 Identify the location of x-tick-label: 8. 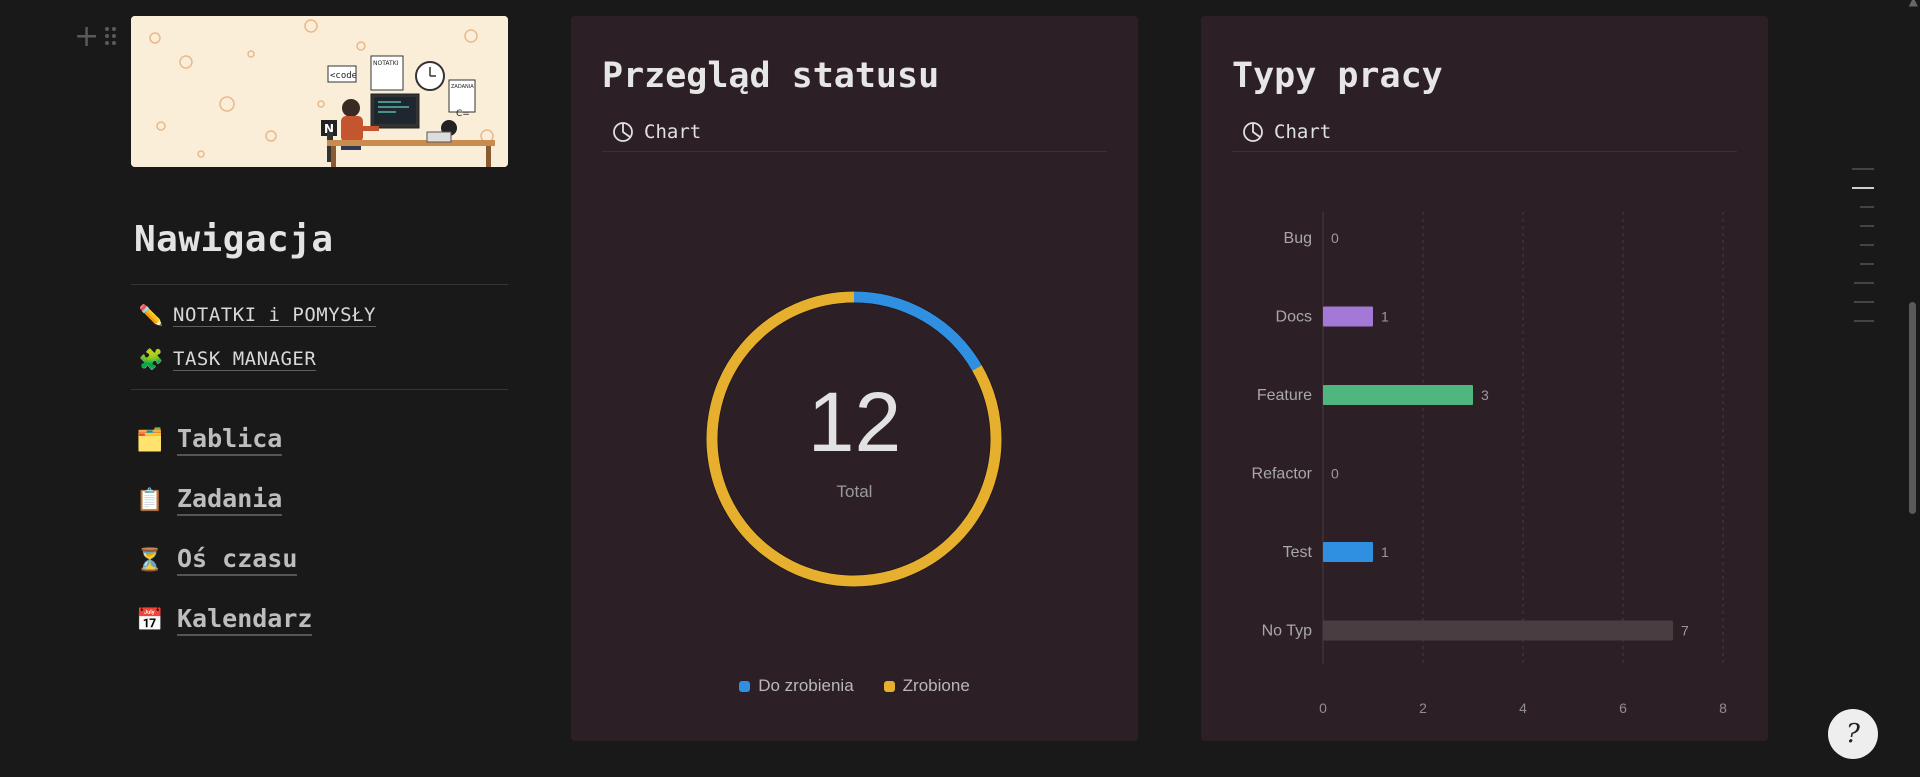
(1723, 708).